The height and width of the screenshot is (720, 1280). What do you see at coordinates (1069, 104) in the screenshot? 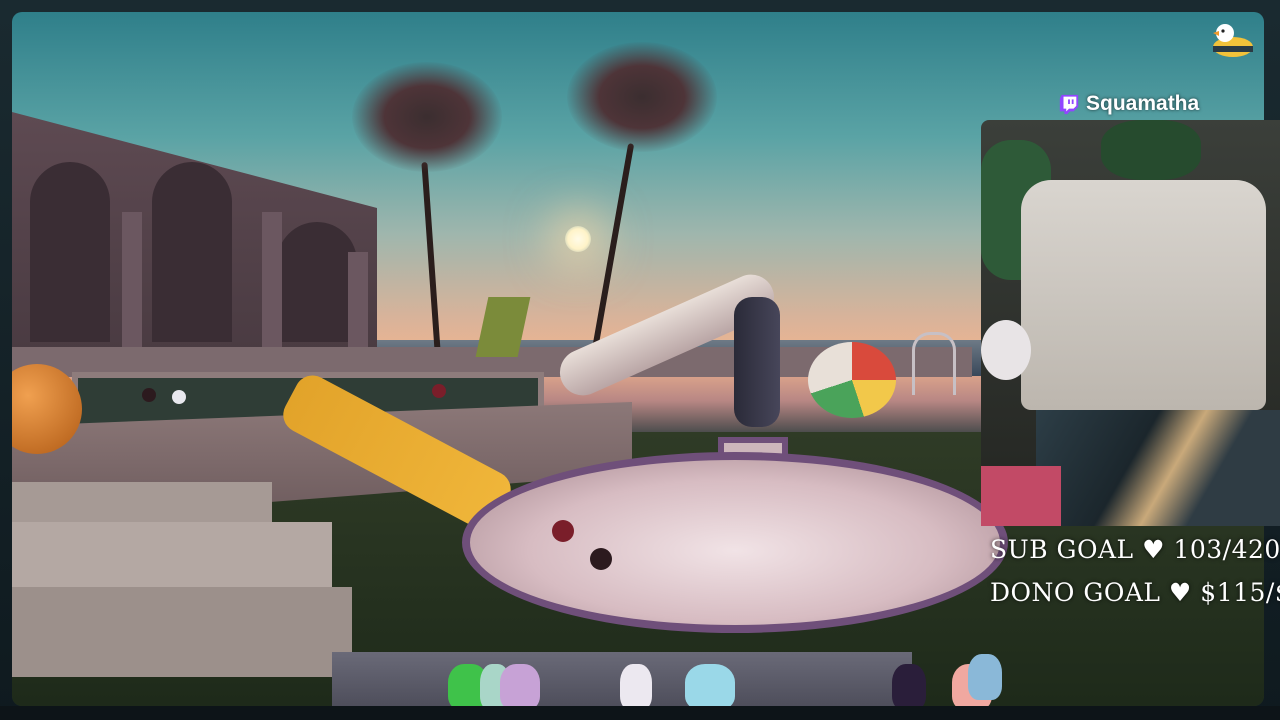
I see `twitch-icon` at bounding box center [1069, 104].